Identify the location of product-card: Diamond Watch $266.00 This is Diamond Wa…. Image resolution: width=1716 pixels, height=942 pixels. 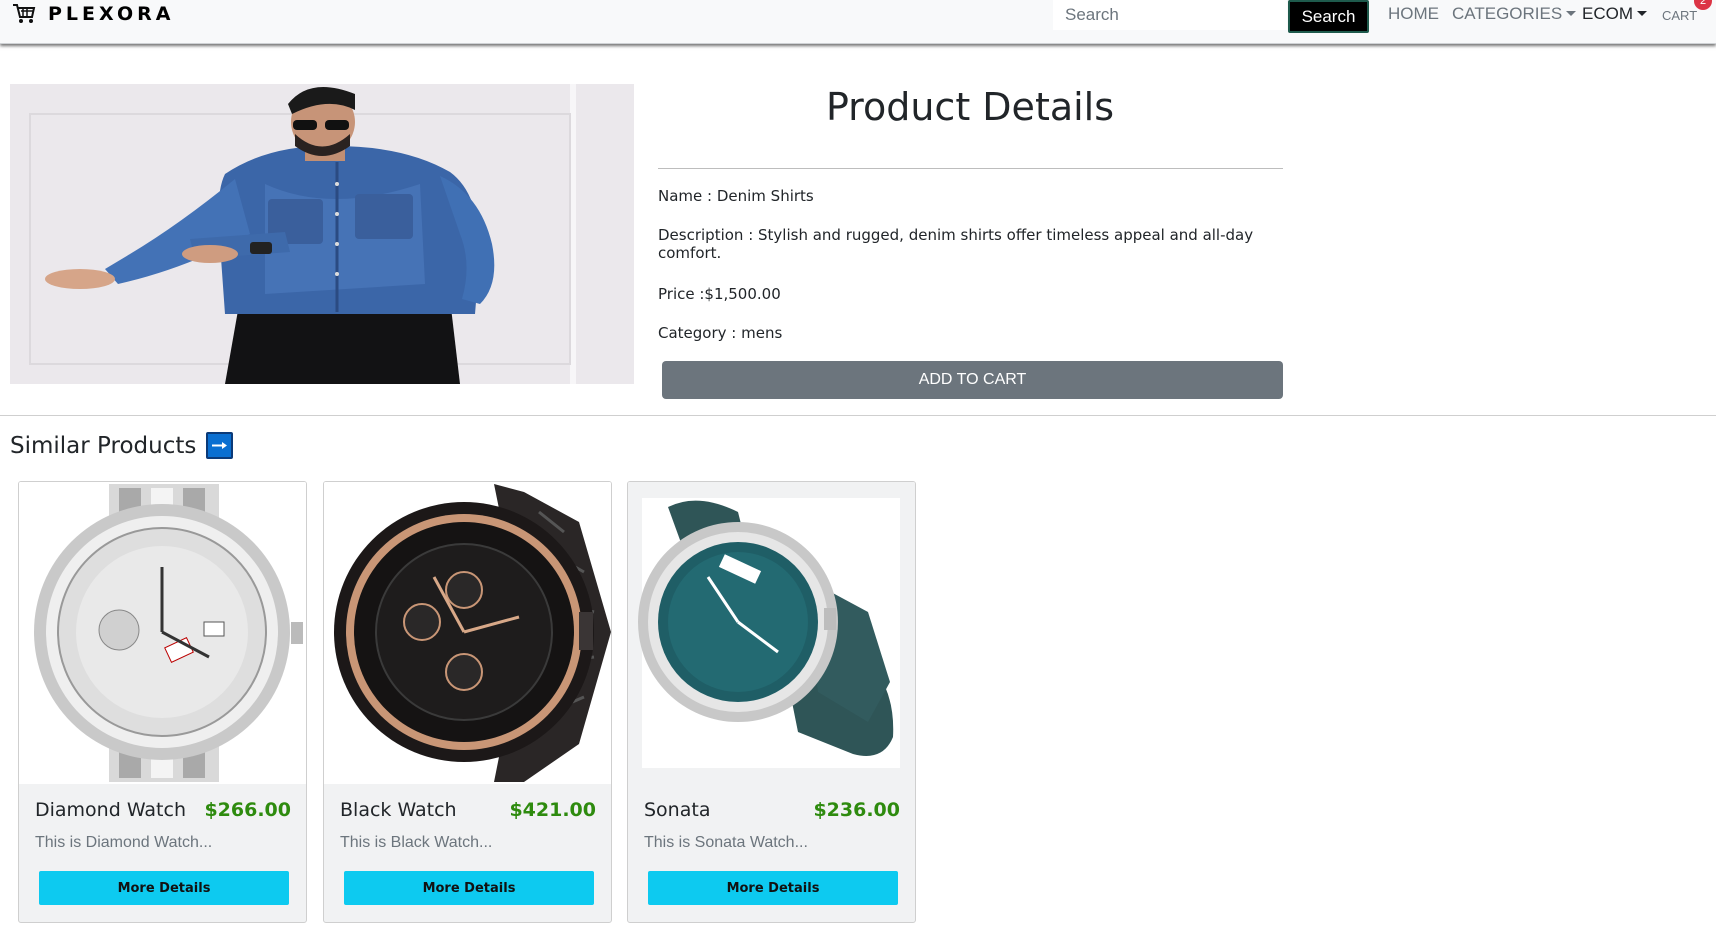
(162, 702).